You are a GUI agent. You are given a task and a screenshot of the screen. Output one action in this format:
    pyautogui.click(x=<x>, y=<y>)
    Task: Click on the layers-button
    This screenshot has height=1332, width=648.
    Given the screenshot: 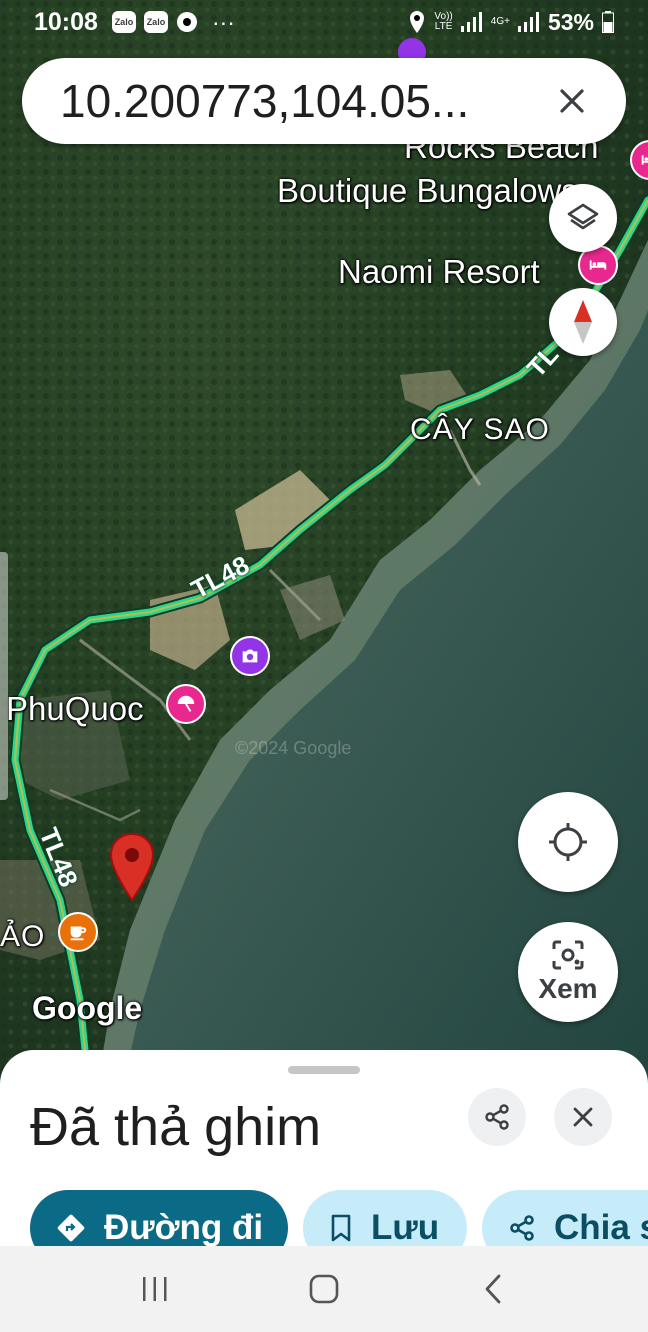 What is the action you would take?
    pyautogui.click(x=583, y=218)
    